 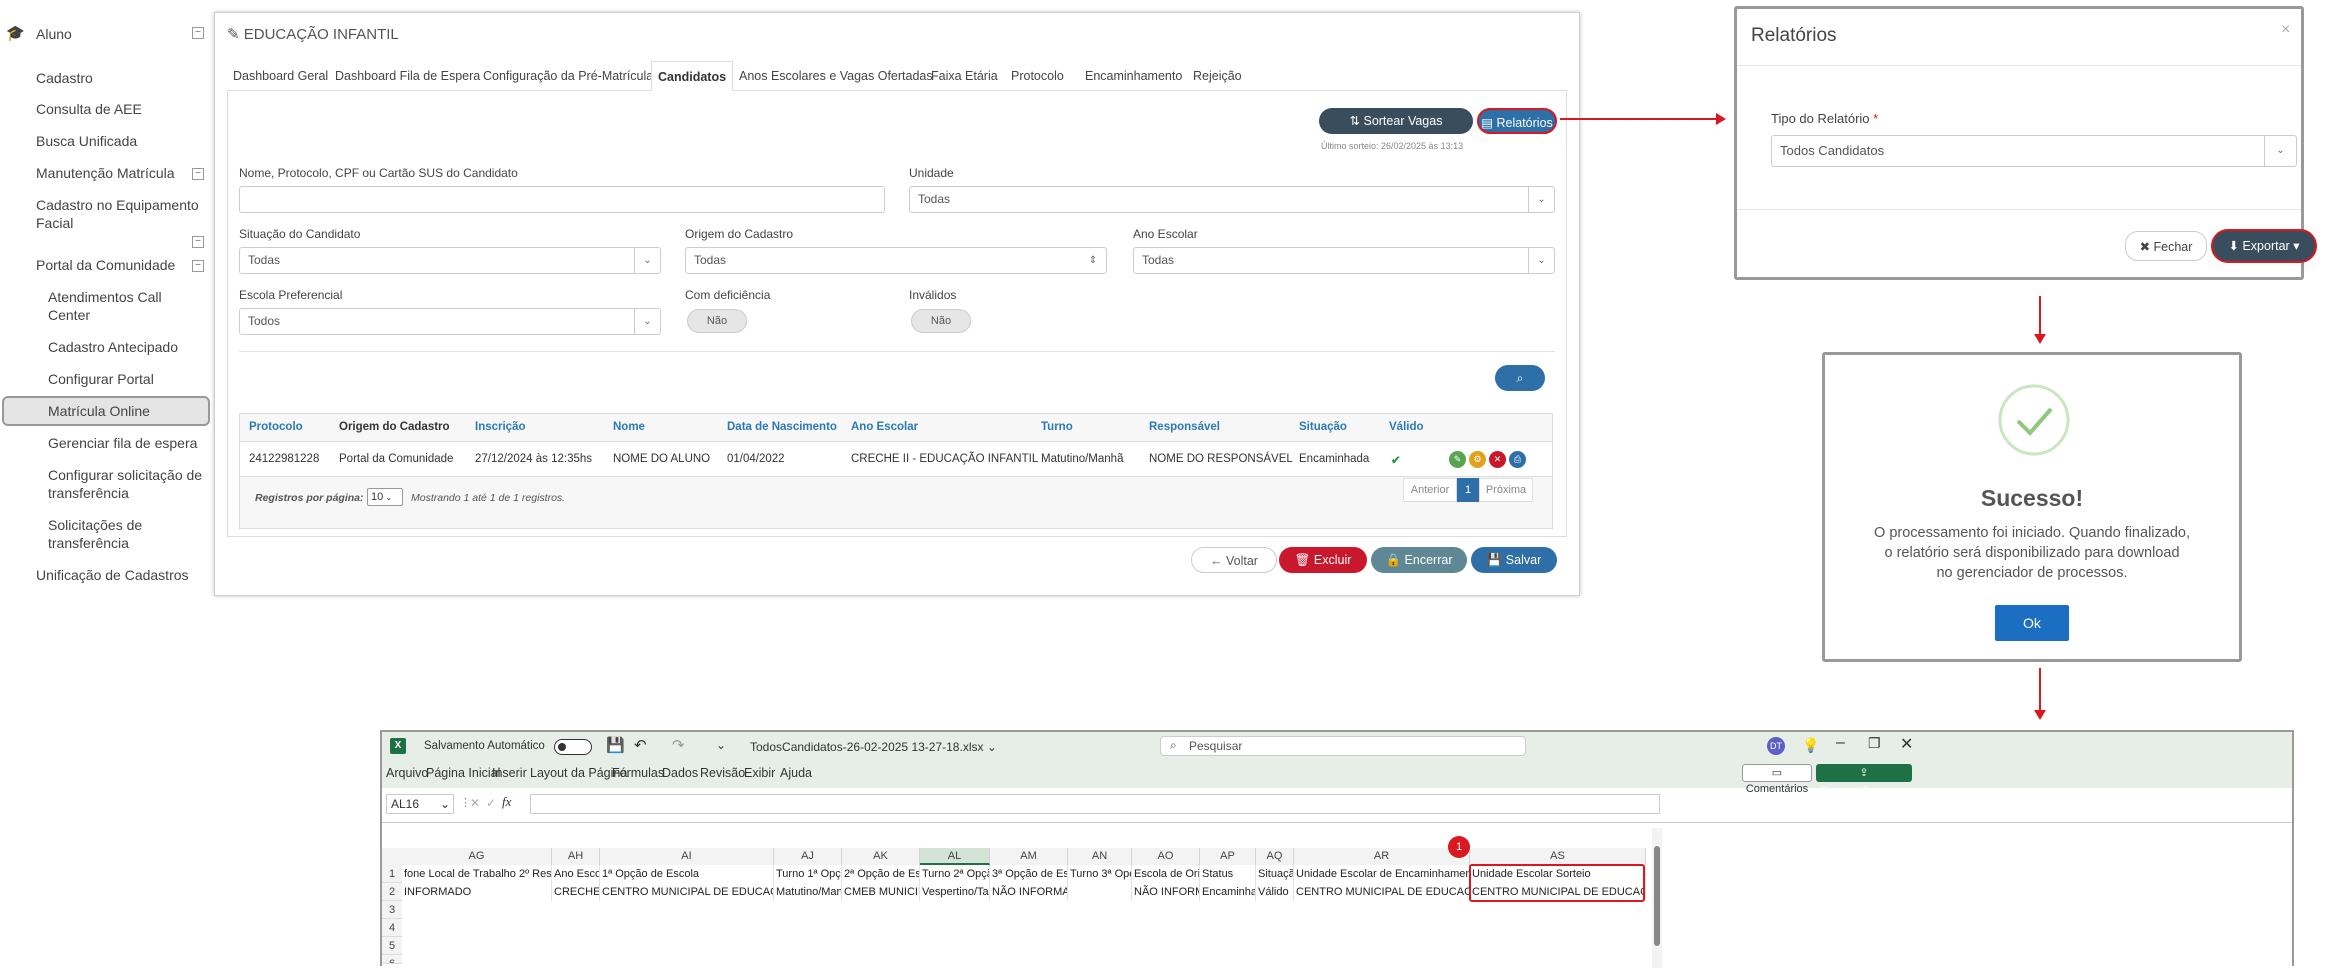 What do you see at coordinates (687, 874) in the screenshot?
I see `cell-ai1: 1ª Opção de Escola` at bounding box center [687, 874].